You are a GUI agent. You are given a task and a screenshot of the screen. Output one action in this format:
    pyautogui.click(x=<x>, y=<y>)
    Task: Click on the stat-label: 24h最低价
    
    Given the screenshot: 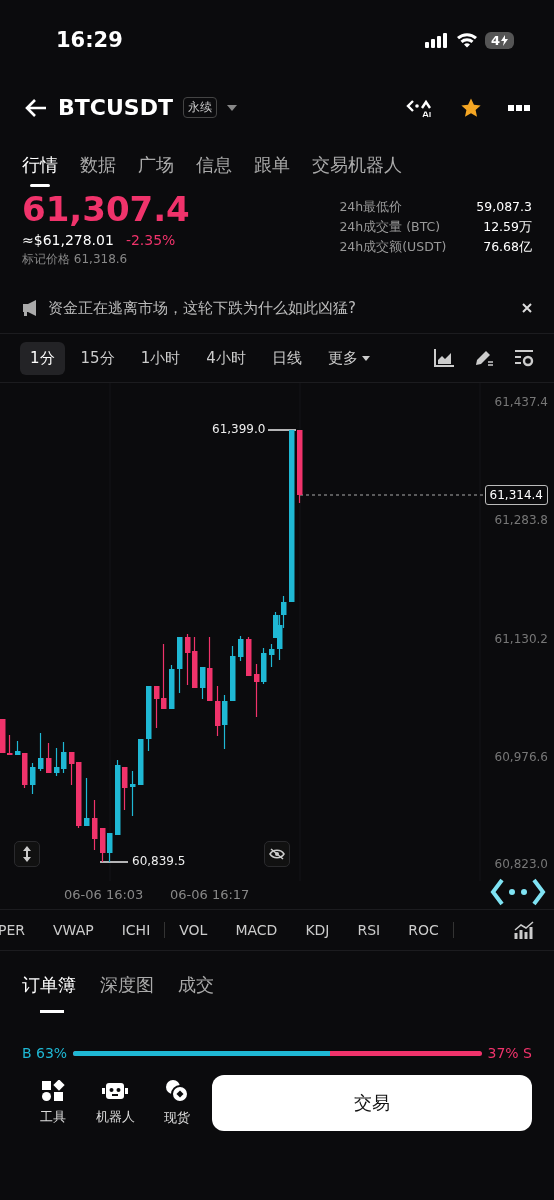 What is the action you would take?
    pyautogui.click(x=371, y=207)
    